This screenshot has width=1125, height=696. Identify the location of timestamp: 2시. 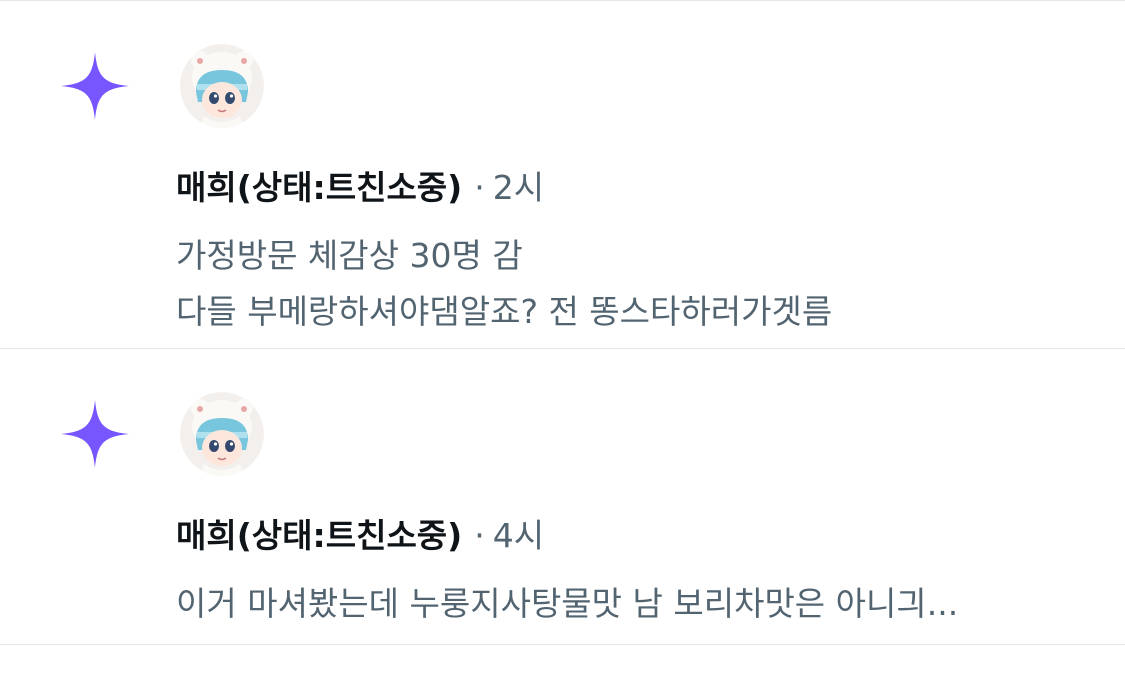
(518, 187).